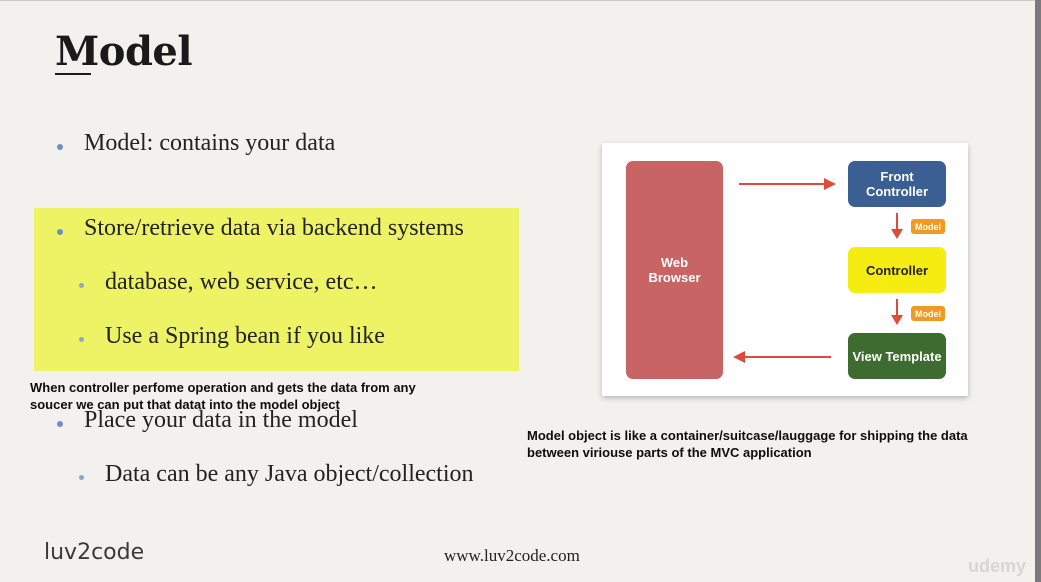 This screenshot has height=582, width=1041. I want to click on arrow-to-browser, so click(786, 357).